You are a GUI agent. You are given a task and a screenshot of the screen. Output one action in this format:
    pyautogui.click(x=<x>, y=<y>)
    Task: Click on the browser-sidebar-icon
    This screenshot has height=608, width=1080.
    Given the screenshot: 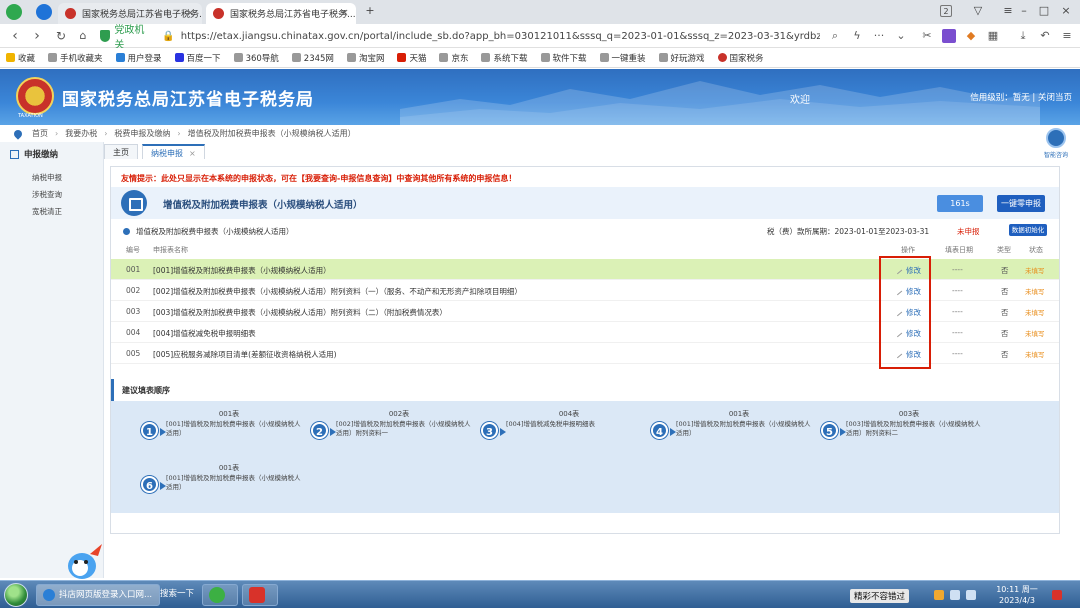 What is the action you would take?
    pyautogui.click(x=44, y=12)
    